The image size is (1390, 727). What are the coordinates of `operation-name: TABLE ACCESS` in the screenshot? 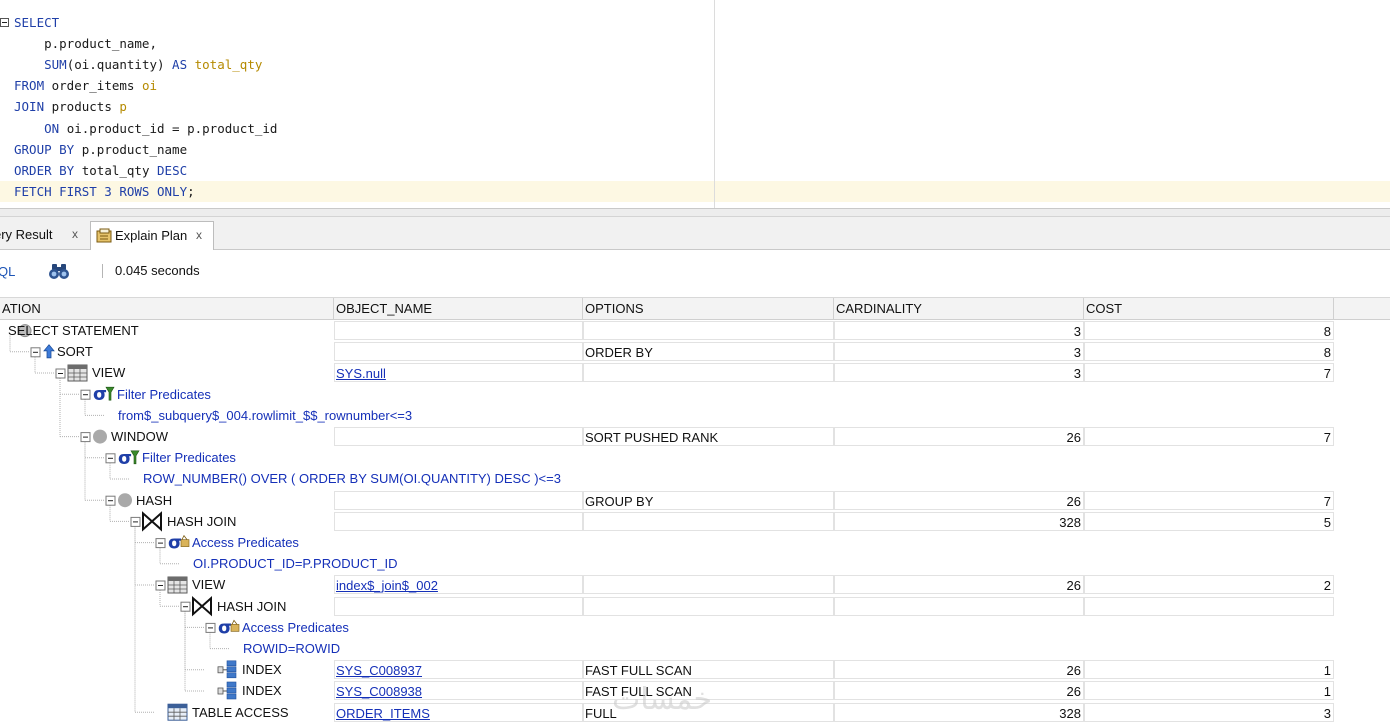 It's located at (240, 712).